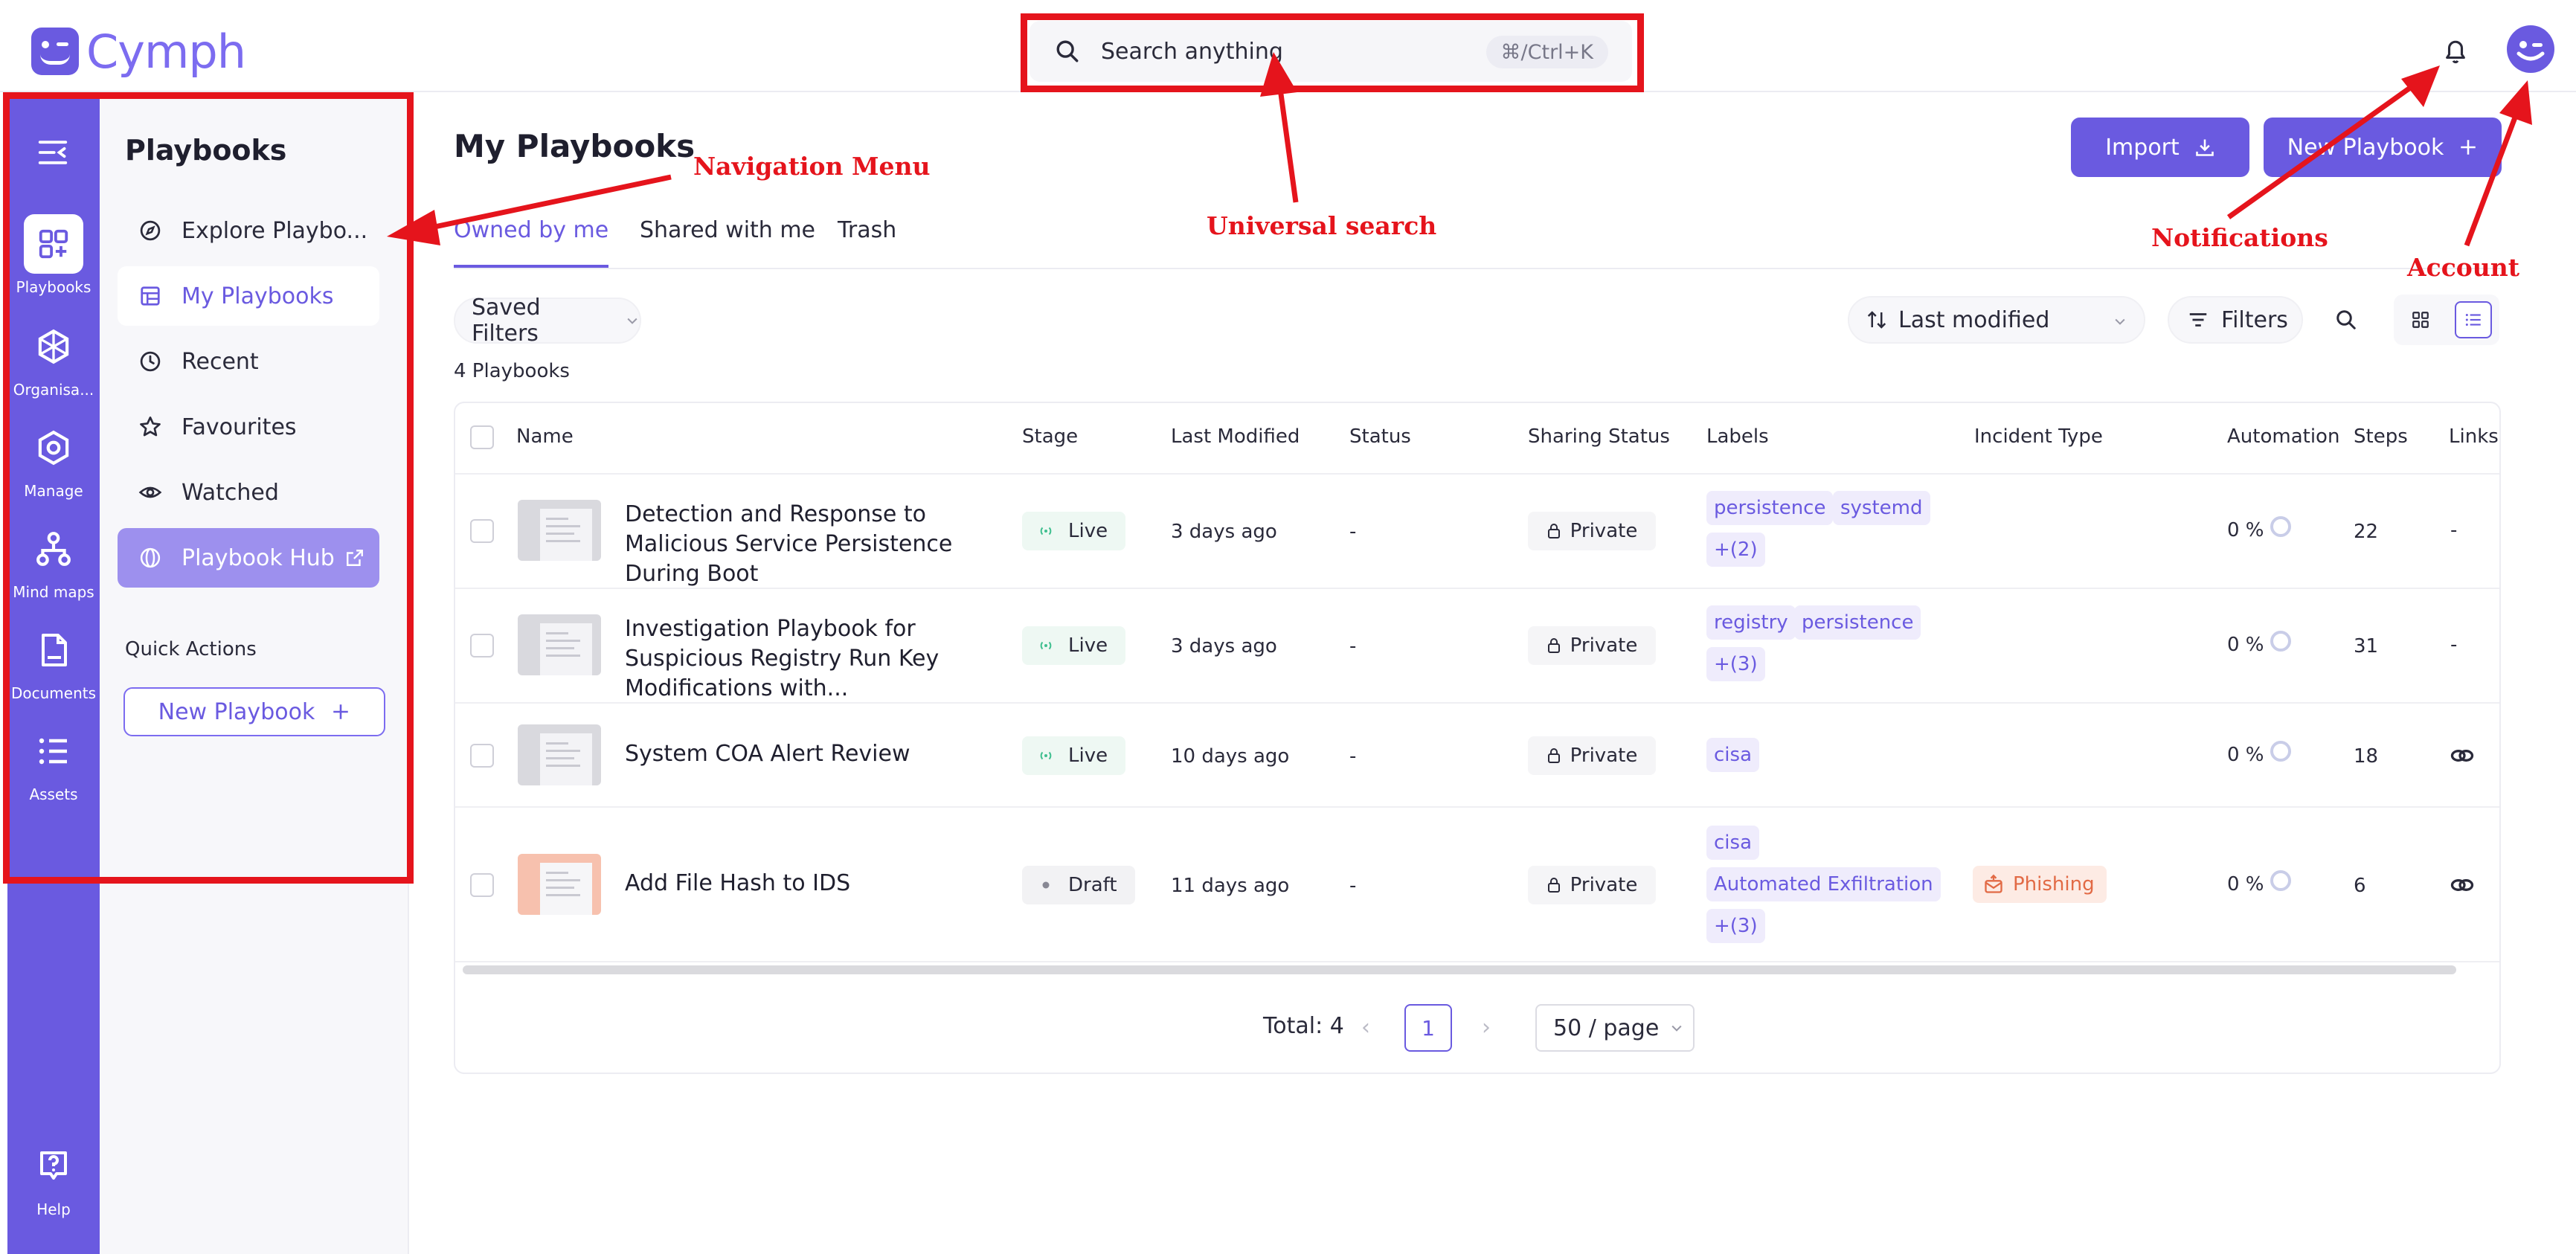 Image resolution: width=2576 pixels, height=1254 pixels. I want to click on app-logo: Cymph, so click(138, 52).